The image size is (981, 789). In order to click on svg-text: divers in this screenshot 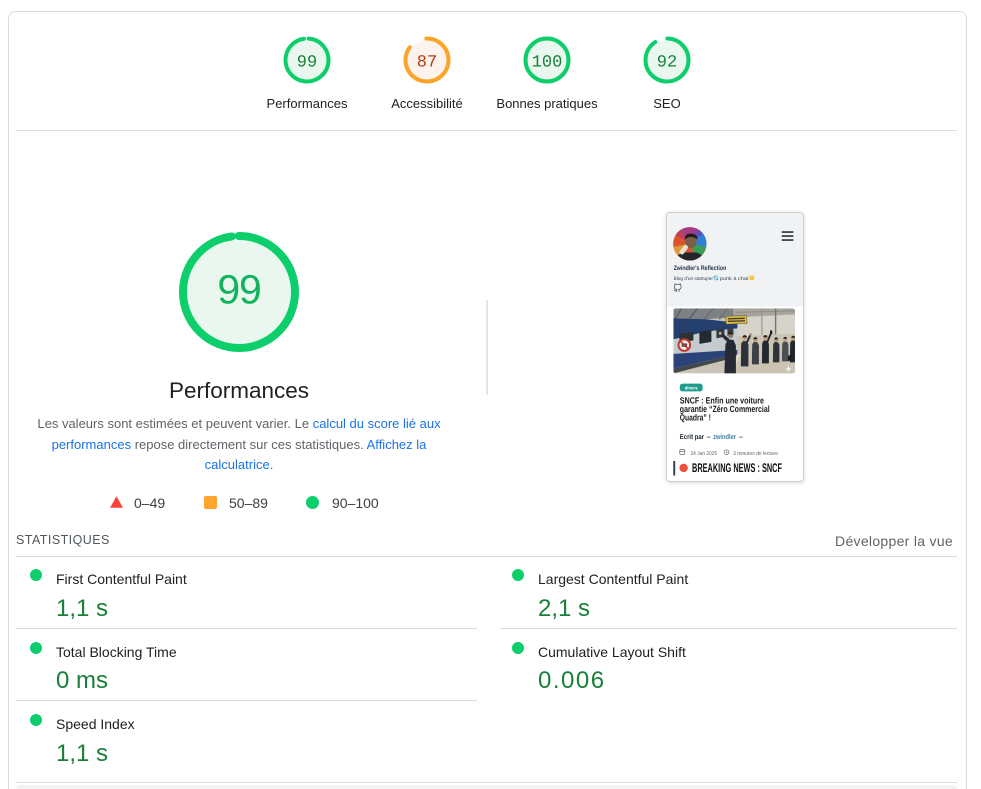, I will do `click(691, 388)`.